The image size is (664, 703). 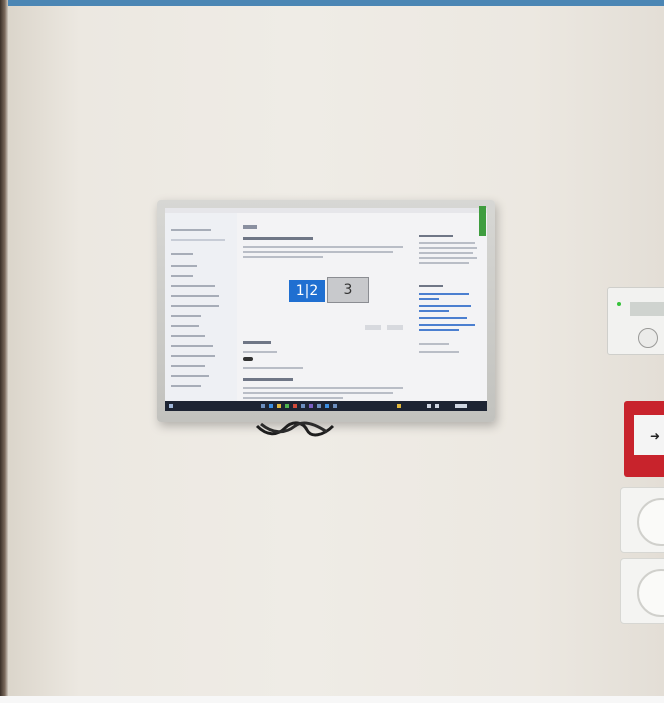 I want to click on top-frame-bar, so click(x=332, y=3).